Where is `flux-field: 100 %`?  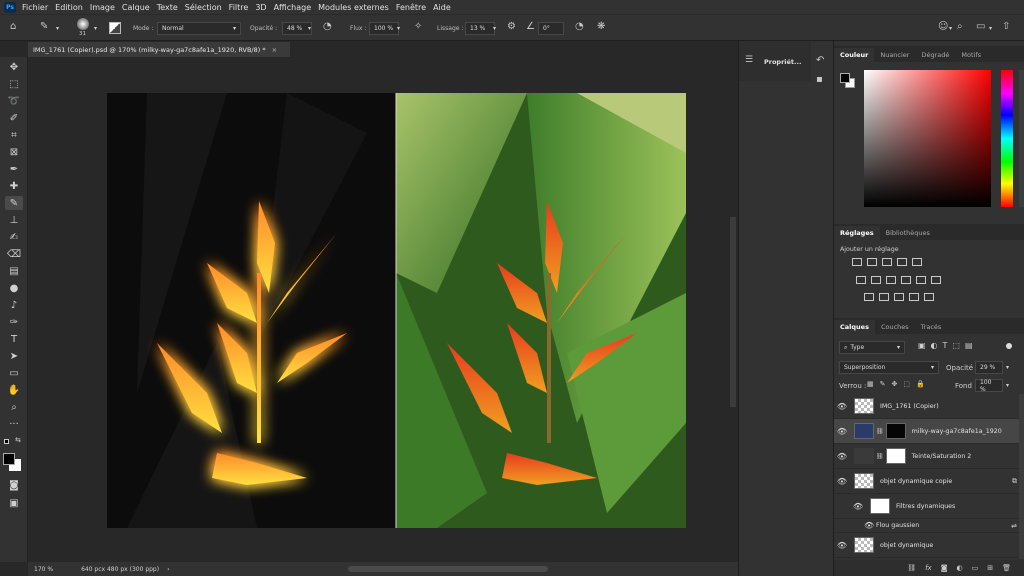 flux-field: 100 % is located at coordinates (384, 28).